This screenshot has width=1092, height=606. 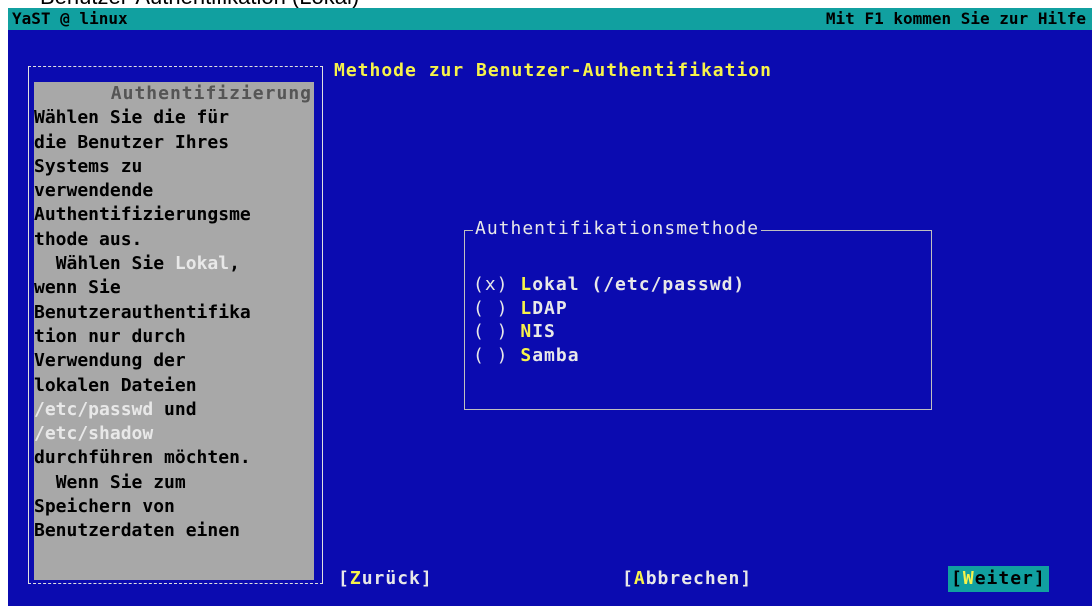 I want to click on help-line: Systems zu, so click(x=174, y=167).